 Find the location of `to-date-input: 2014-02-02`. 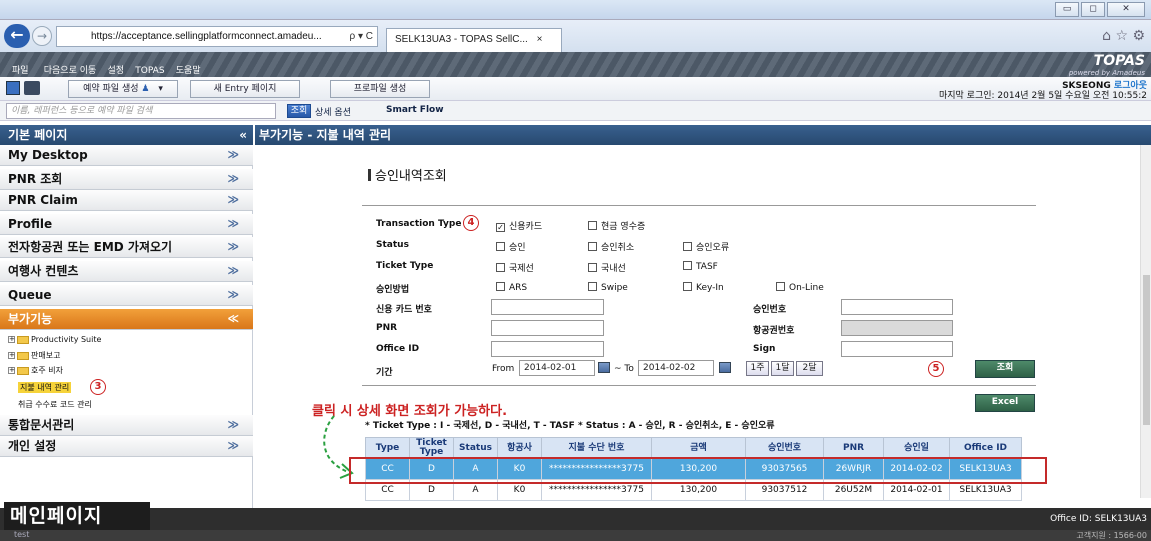

to-date-input: 2014-02-02 is located at coordinates (676, 368).